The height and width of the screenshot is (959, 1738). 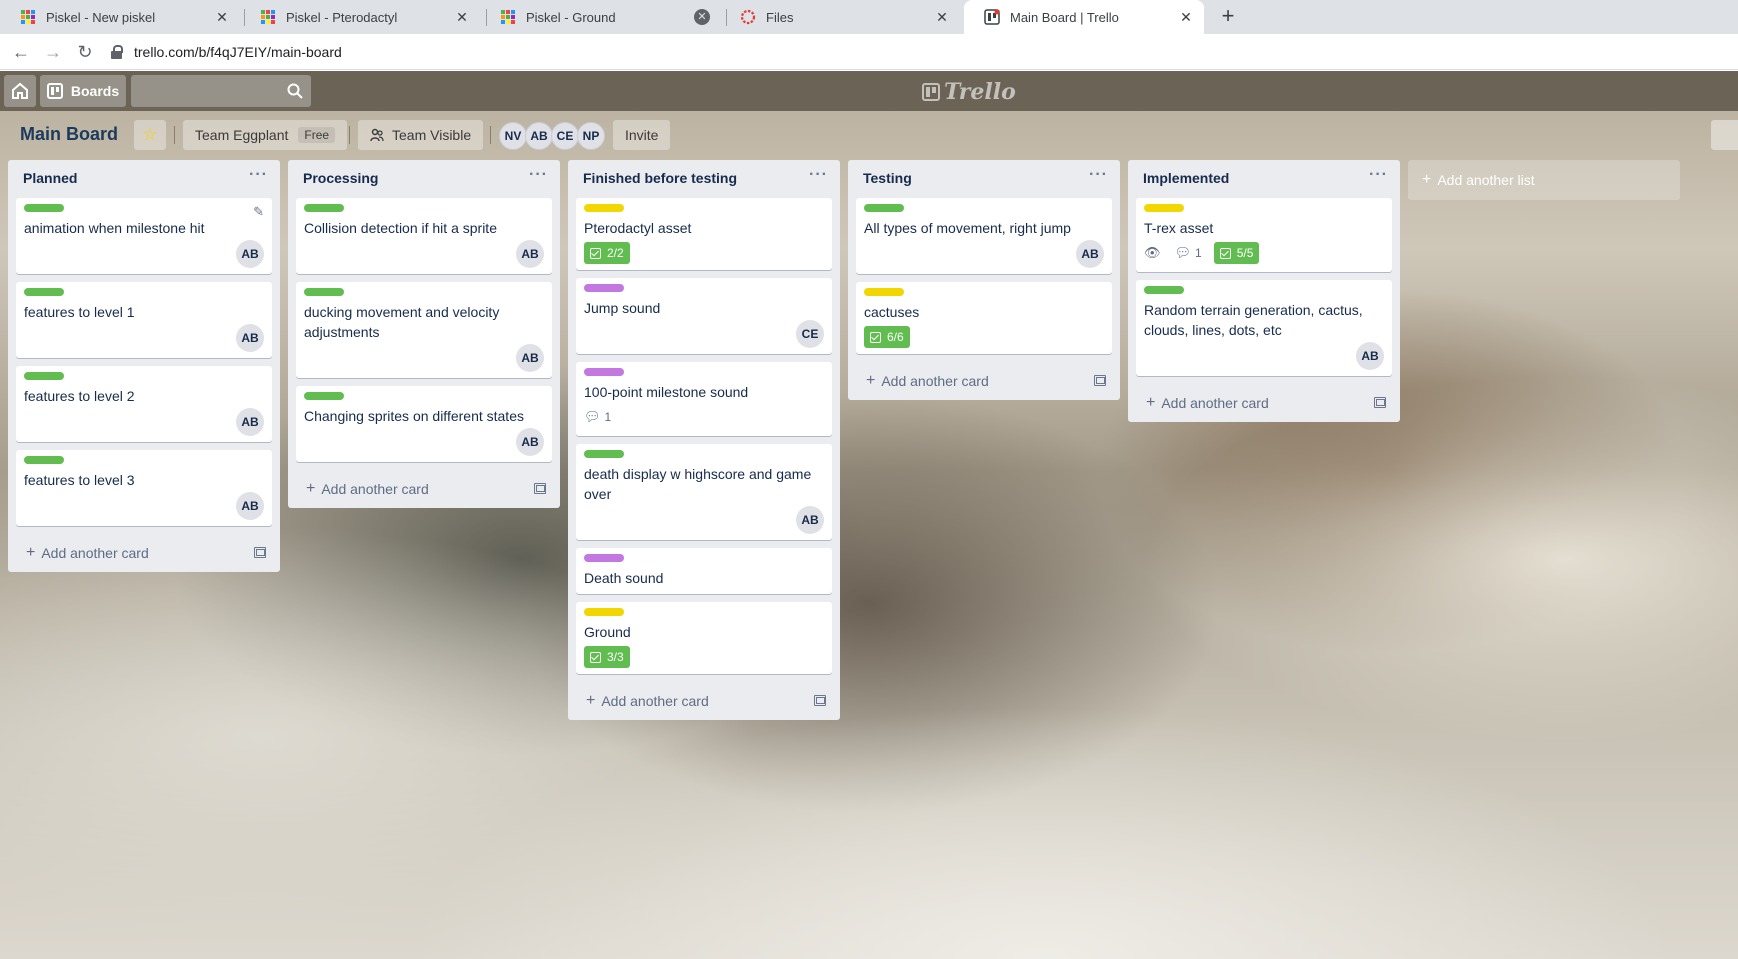 I want to click on browser-tab-active: Main Board | Trello ✕, so click(x=1084, y=17).